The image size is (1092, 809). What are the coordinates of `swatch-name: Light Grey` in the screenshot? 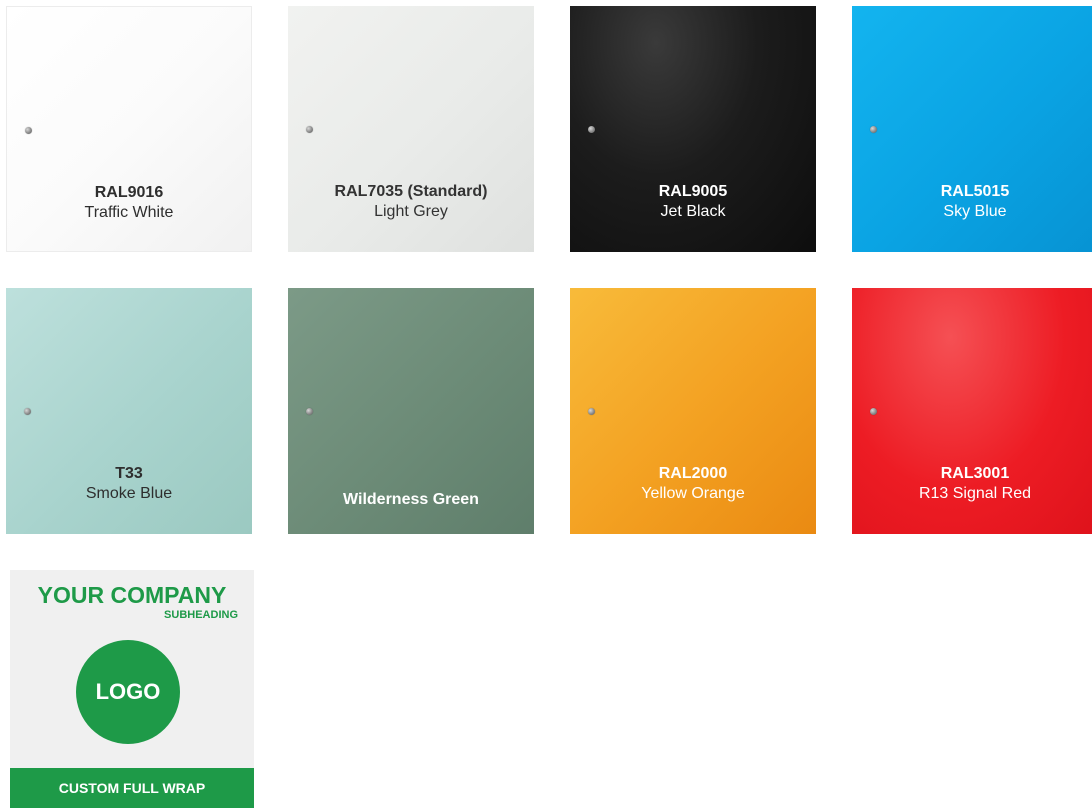 It's located at (411, 211).